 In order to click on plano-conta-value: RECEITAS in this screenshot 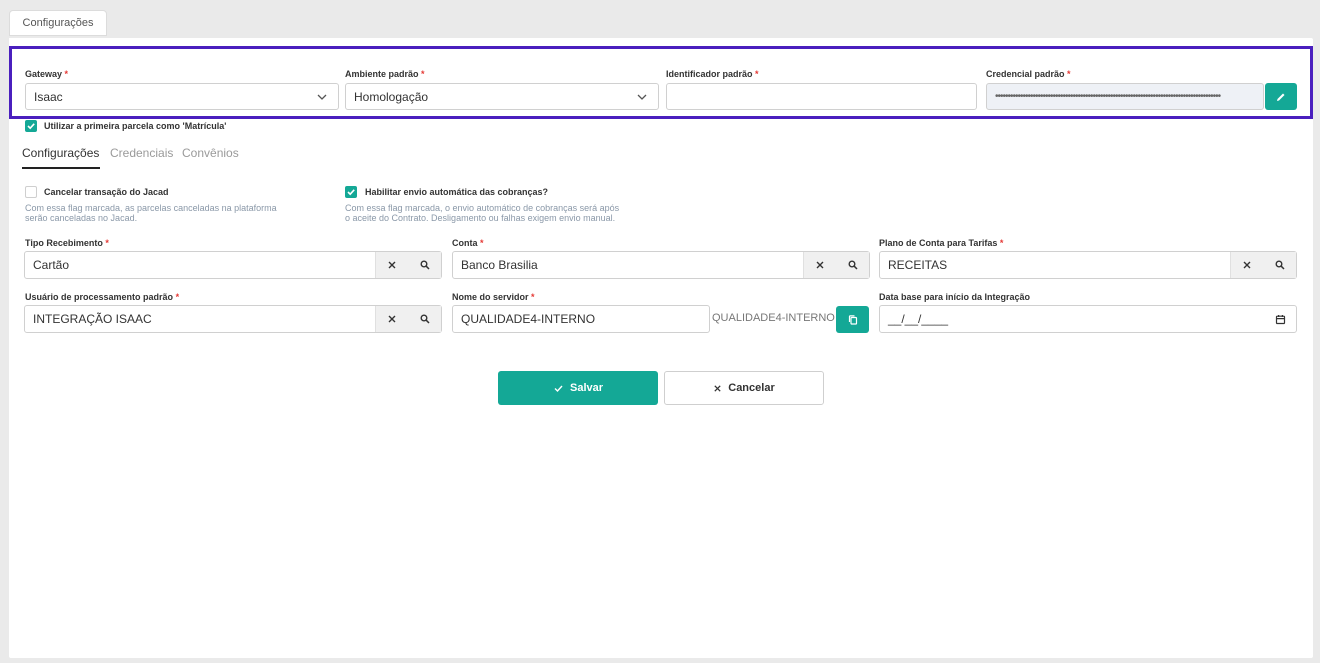, I will do `click(918, 265)`.